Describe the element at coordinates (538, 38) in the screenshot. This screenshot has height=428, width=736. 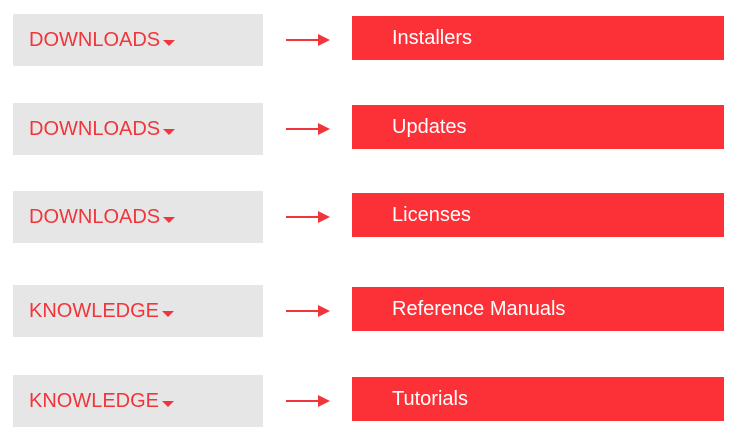
I see `menu-item-installers: Installers` at that location.